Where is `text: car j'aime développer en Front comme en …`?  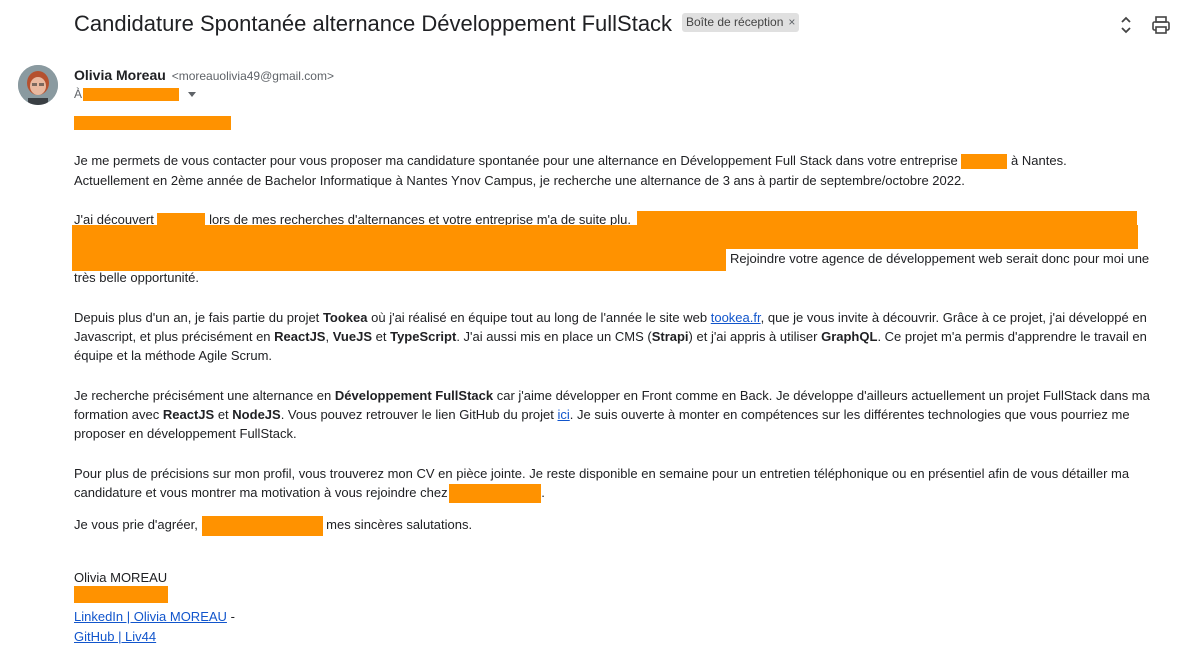
text: car j'aime développer en Front comme en … is located at coordinates (823, 395).